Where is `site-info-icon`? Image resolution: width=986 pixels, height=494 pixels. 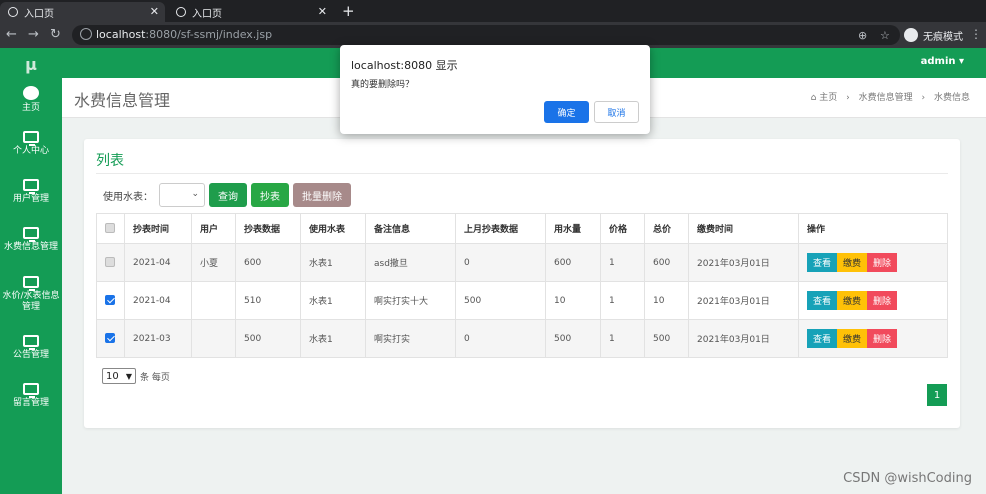 site-info-icon is located at coordinates (86, 34).